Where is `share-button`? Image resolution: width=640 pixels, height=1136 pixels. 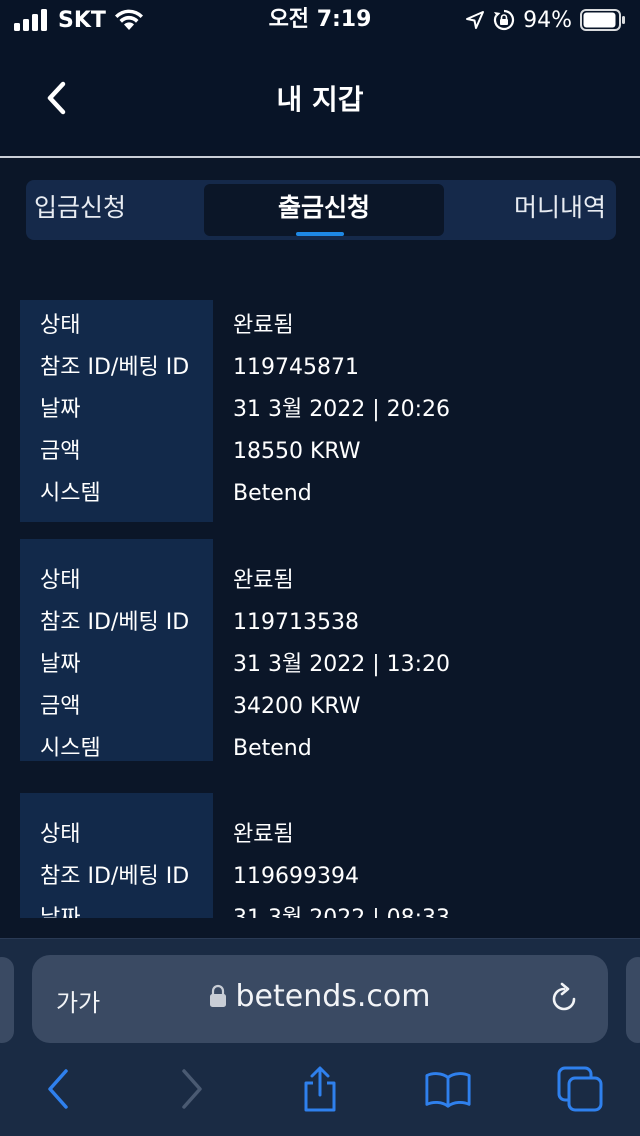 share-button is located at coordinates (320, 1089).